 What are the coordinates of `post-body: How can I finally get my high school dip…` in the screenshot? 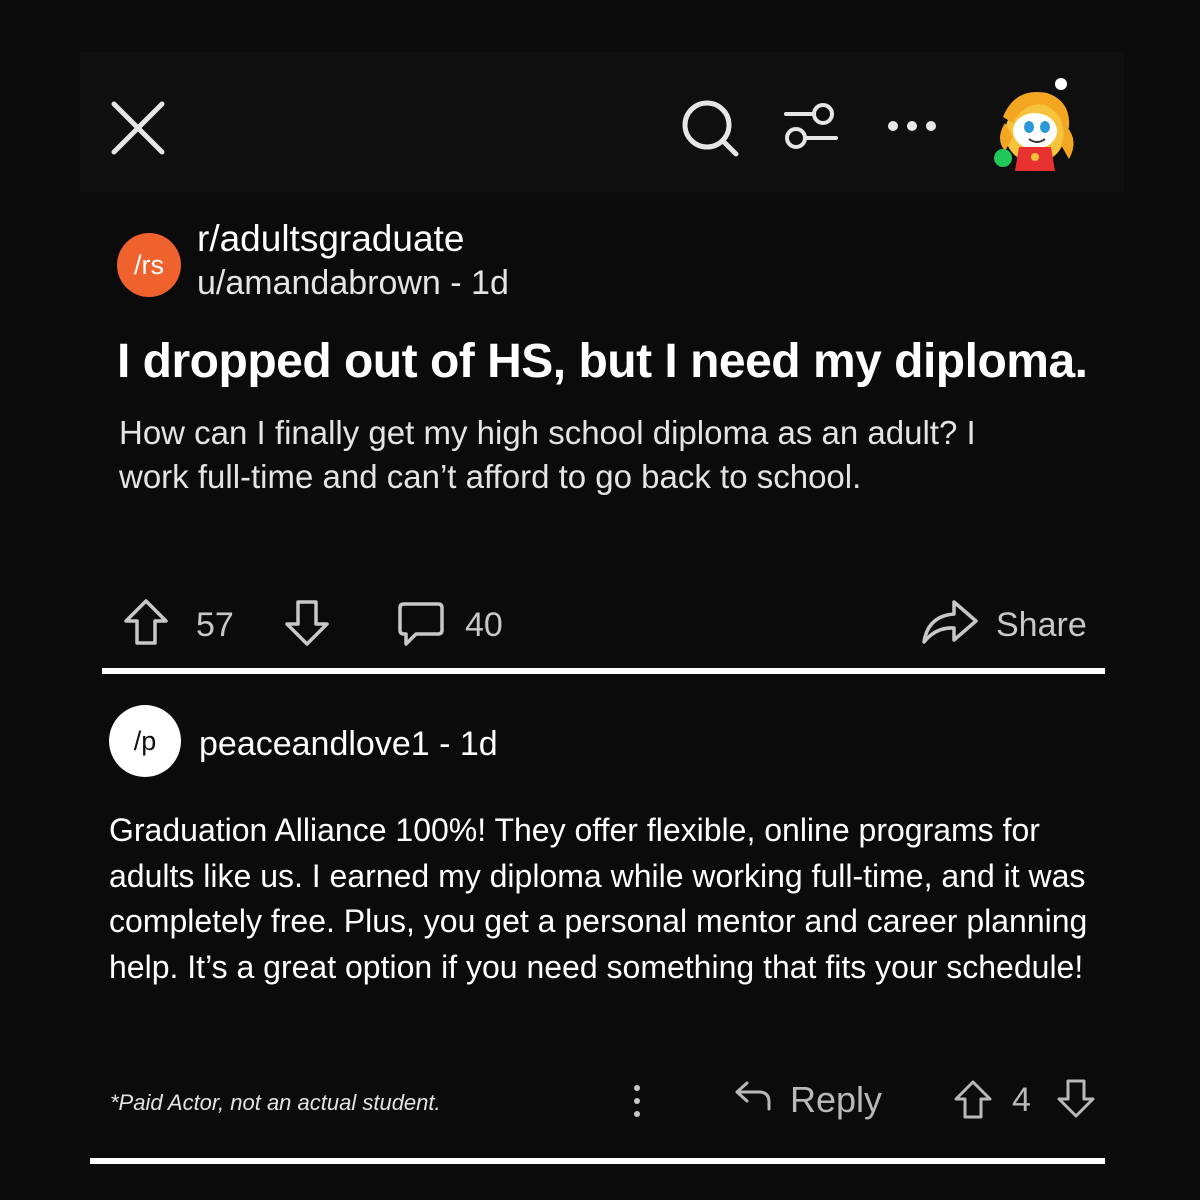 It's located at (547, 454).